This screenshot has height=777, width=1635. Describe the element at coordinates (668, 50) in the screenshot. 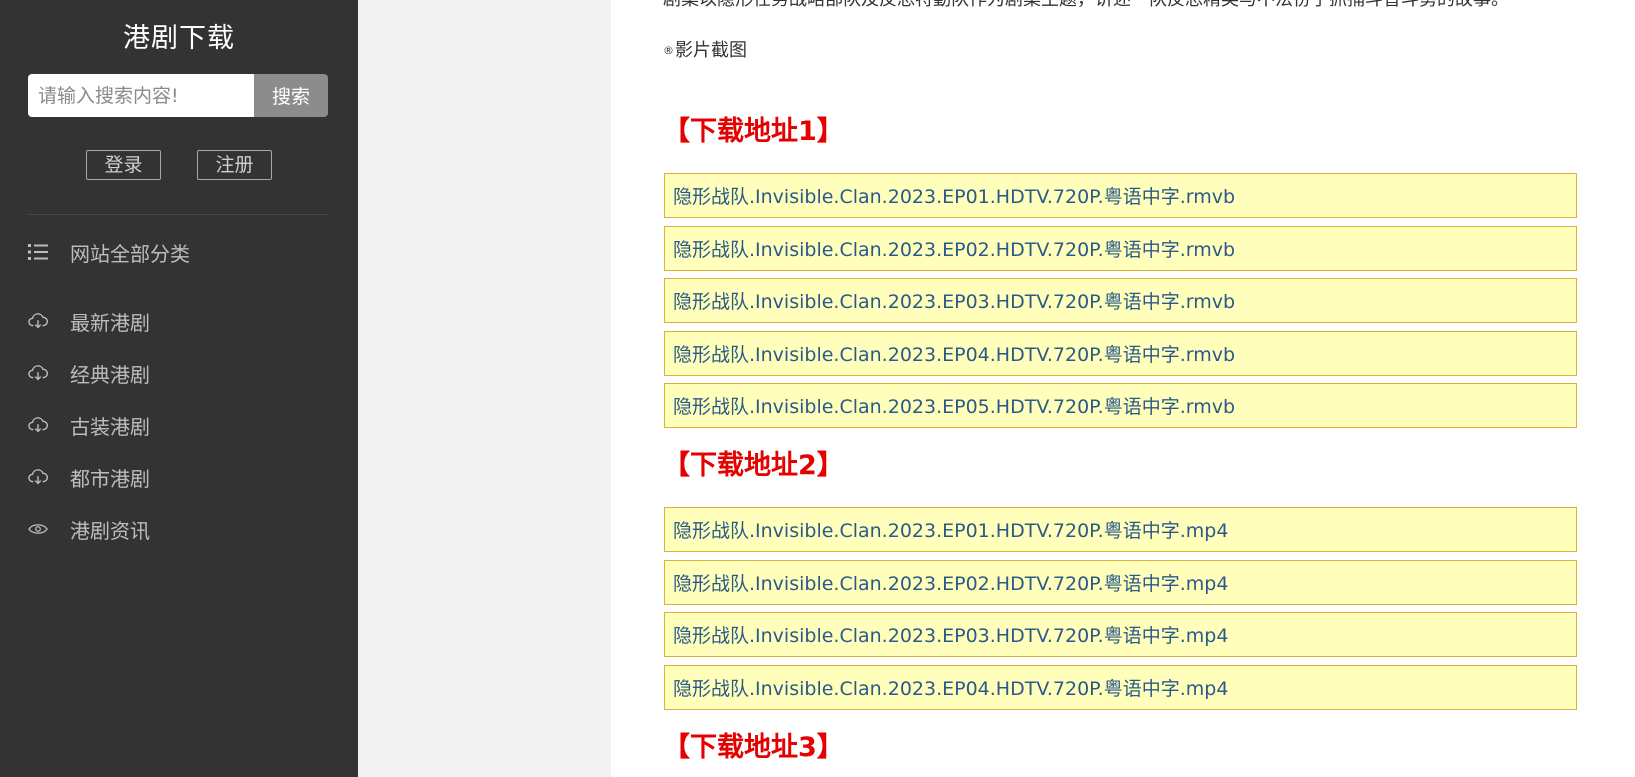

I see `caption-mark: ®` at that location.